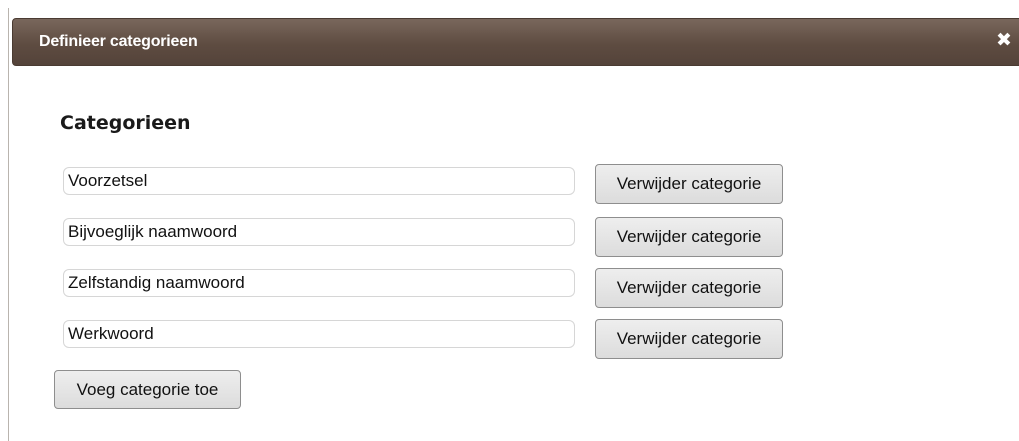 This screenshot has width=1019, height=441. Describe the element at coordinates (147, 389) in the screenshot. I see `add-category-button: Voeg categorie toe` at that location.